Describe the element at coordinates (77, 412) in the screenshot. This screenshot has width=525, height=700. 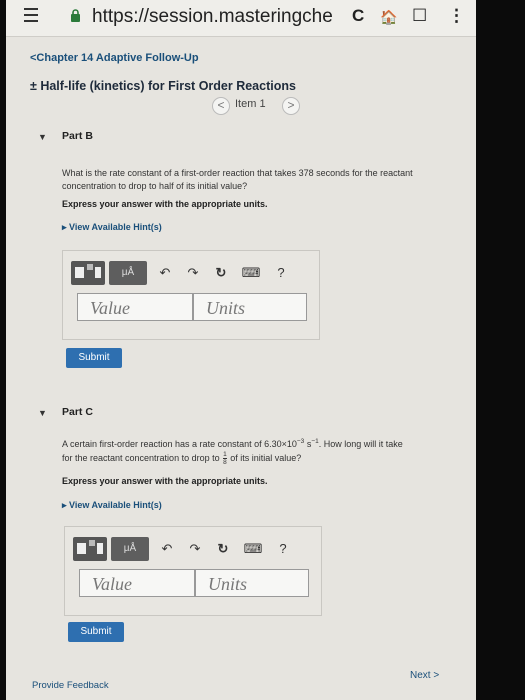
I see `part-c-title: Part C` at that location.